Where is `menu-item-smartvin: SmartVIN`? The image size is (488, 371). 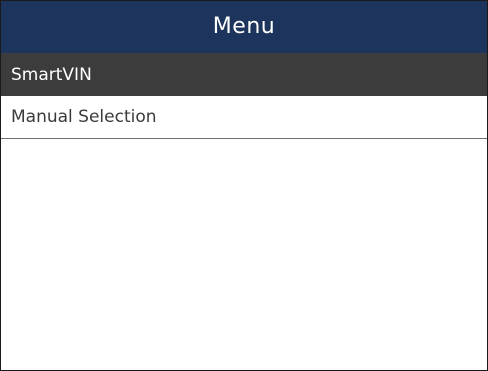 menu-item-smartvin: SmartVIN is located at coordinates (244, 74).